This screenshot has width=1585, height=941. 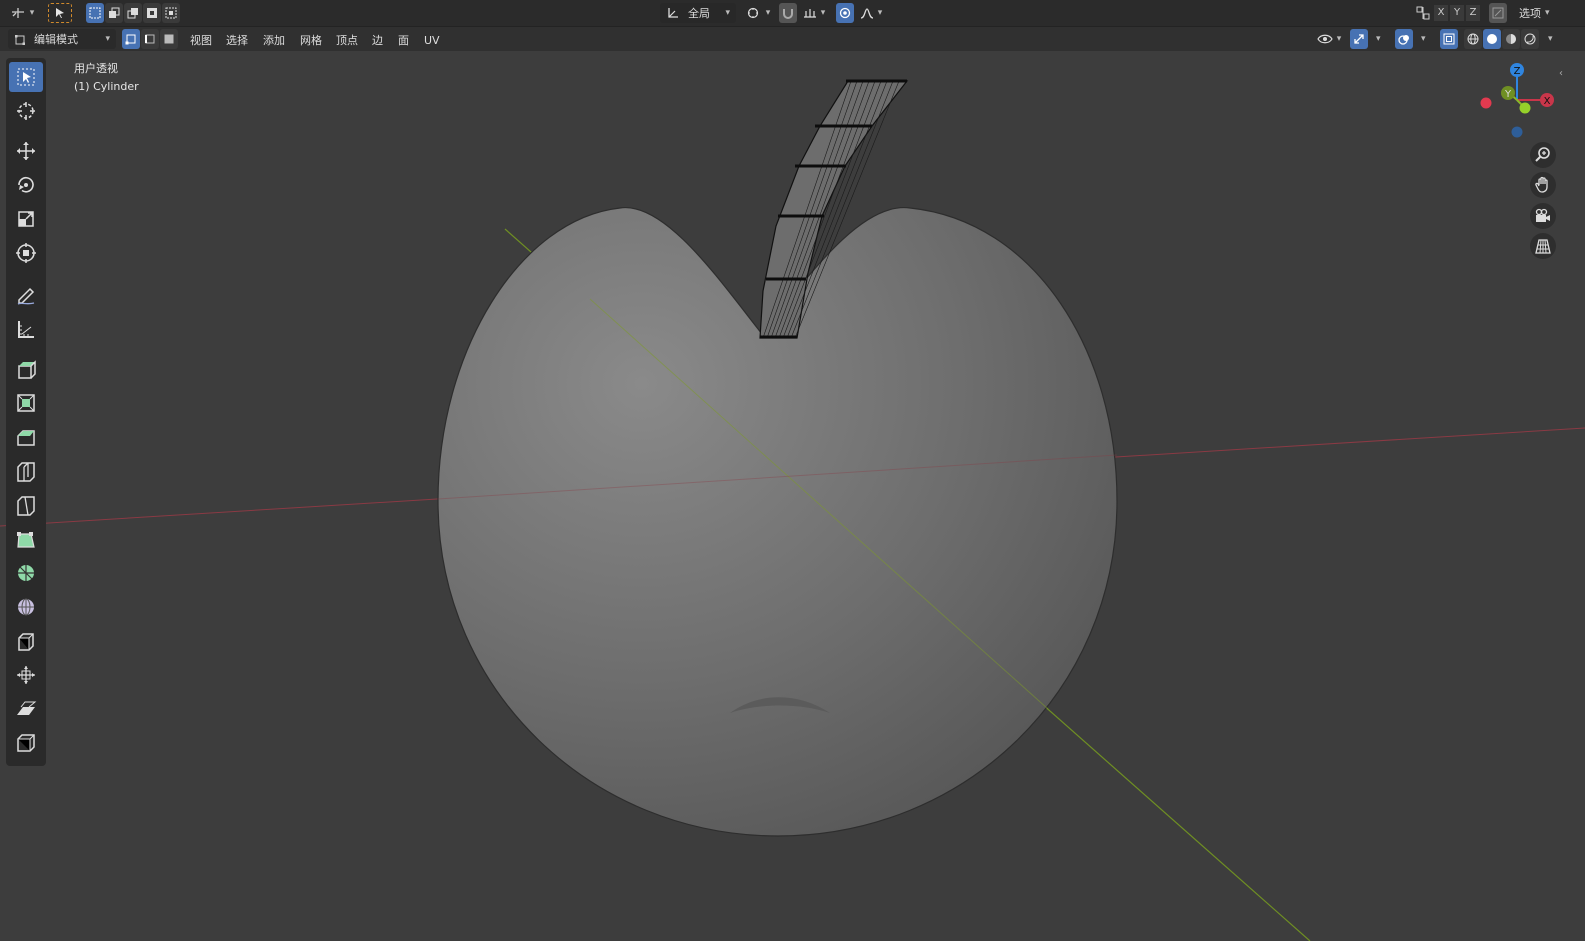 I want to click on camera-view-button, so click(x=1543, y=216).